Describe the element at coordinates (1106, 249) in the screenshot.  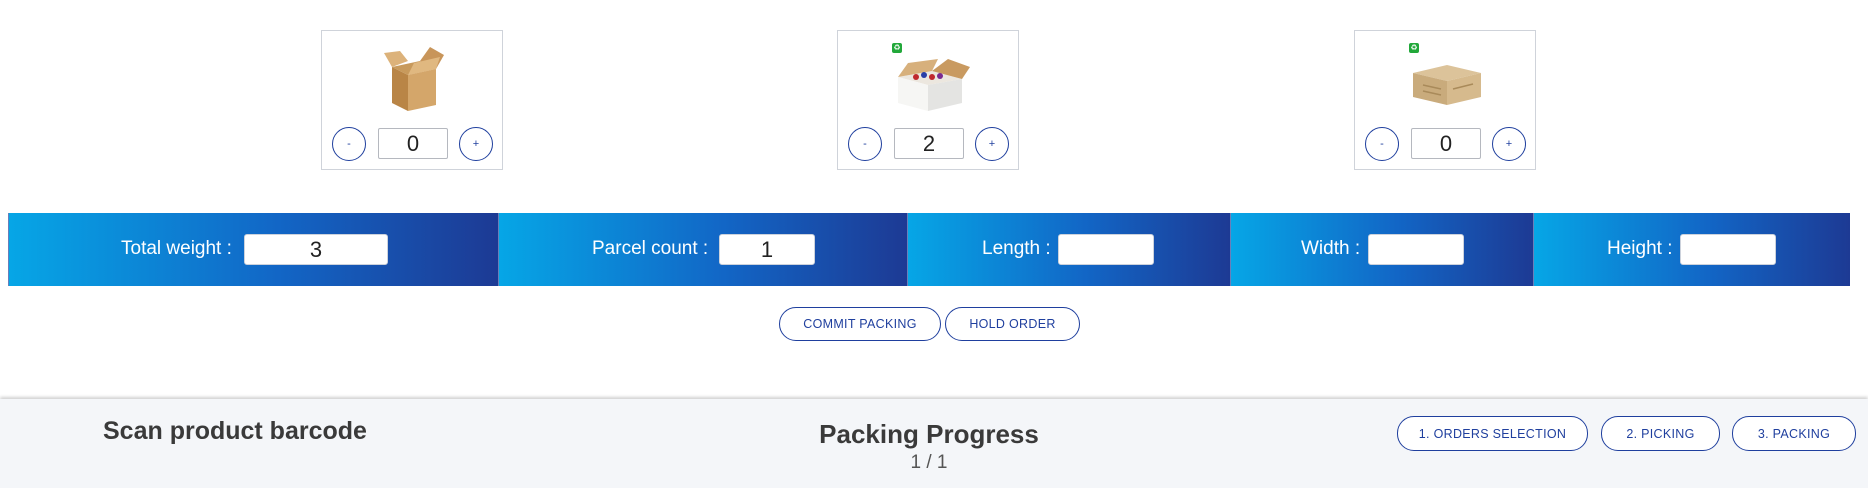
I see `length-input` at that location.